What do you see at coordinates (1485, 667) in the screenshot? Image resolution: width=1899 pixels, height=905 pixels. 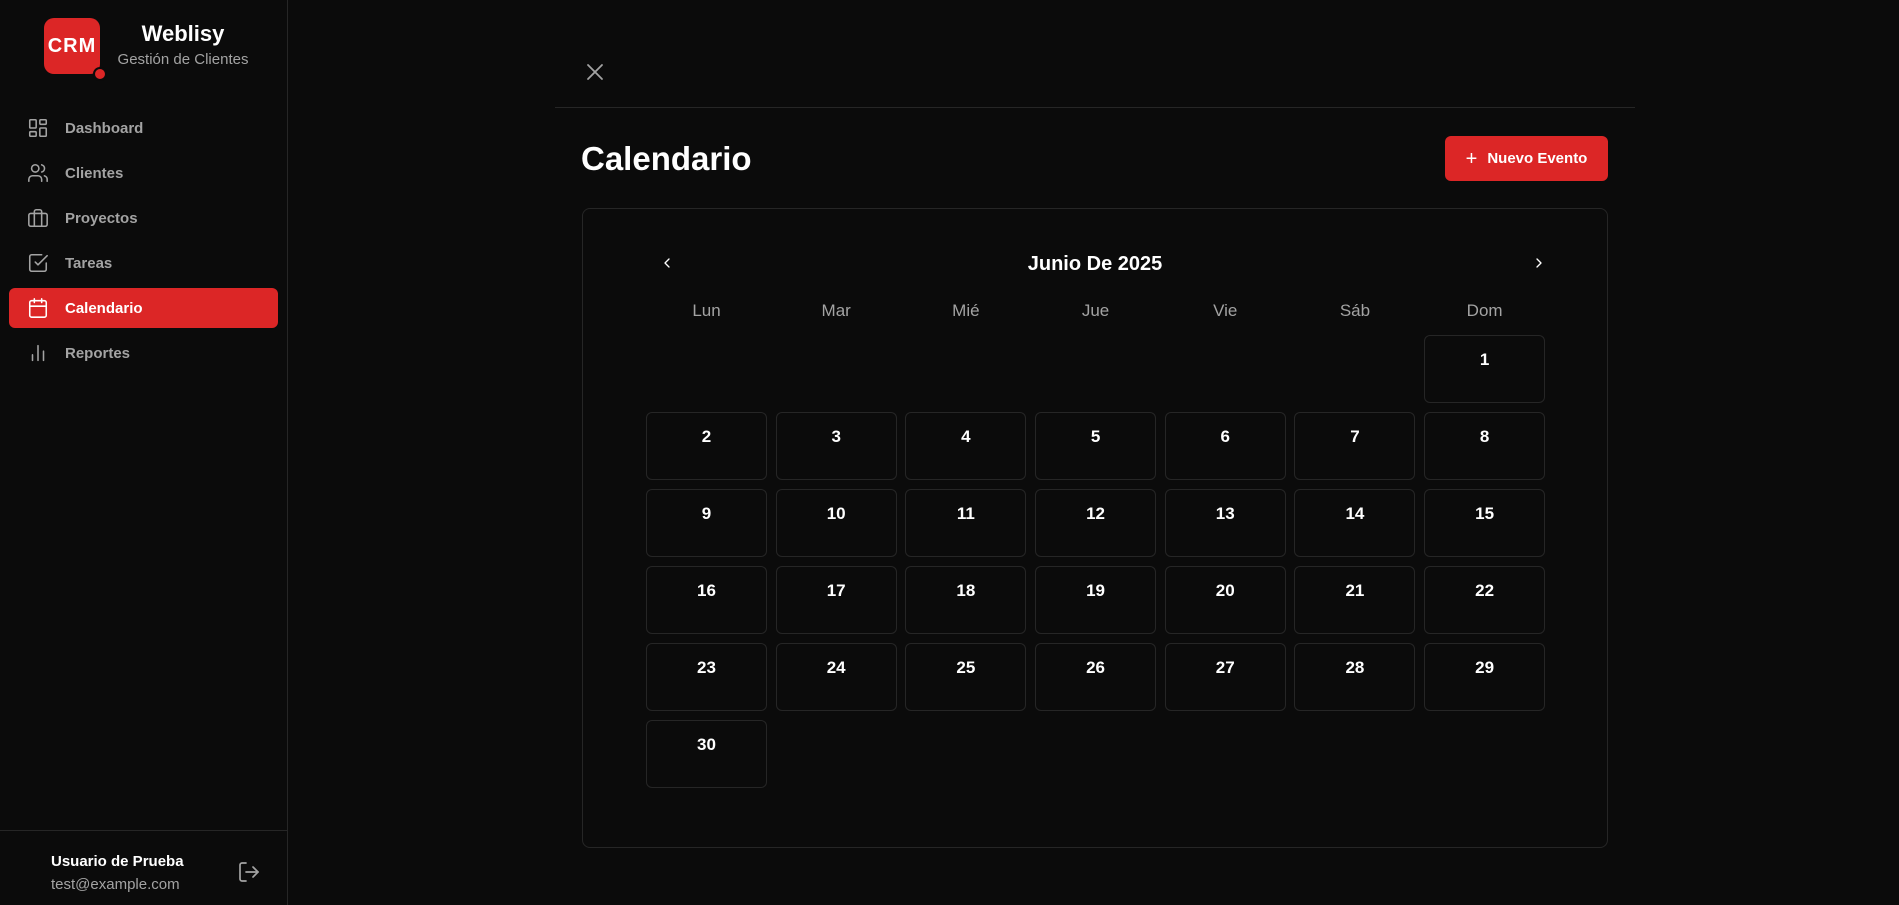 I see `calendar-day-number: 29` at bounding box center [1485, 667].